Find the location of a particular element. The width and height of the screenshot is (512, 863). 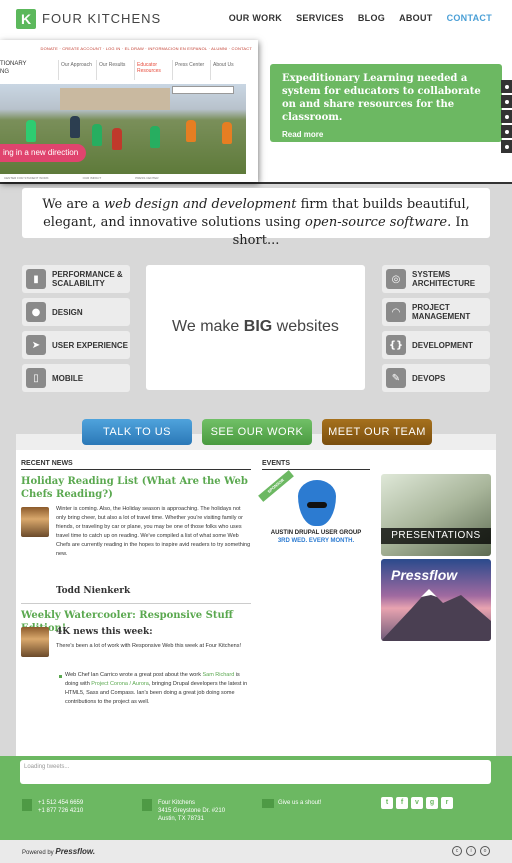

github-icon: g is located at coordinates (432, 803).